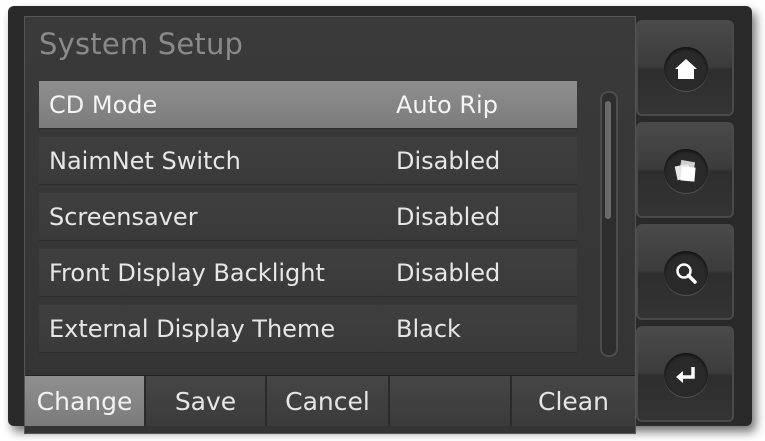  What do you see at coordinates (428, 328) in the screenshot?
I see `setting-value: Black` at bounding box center [428, 328].